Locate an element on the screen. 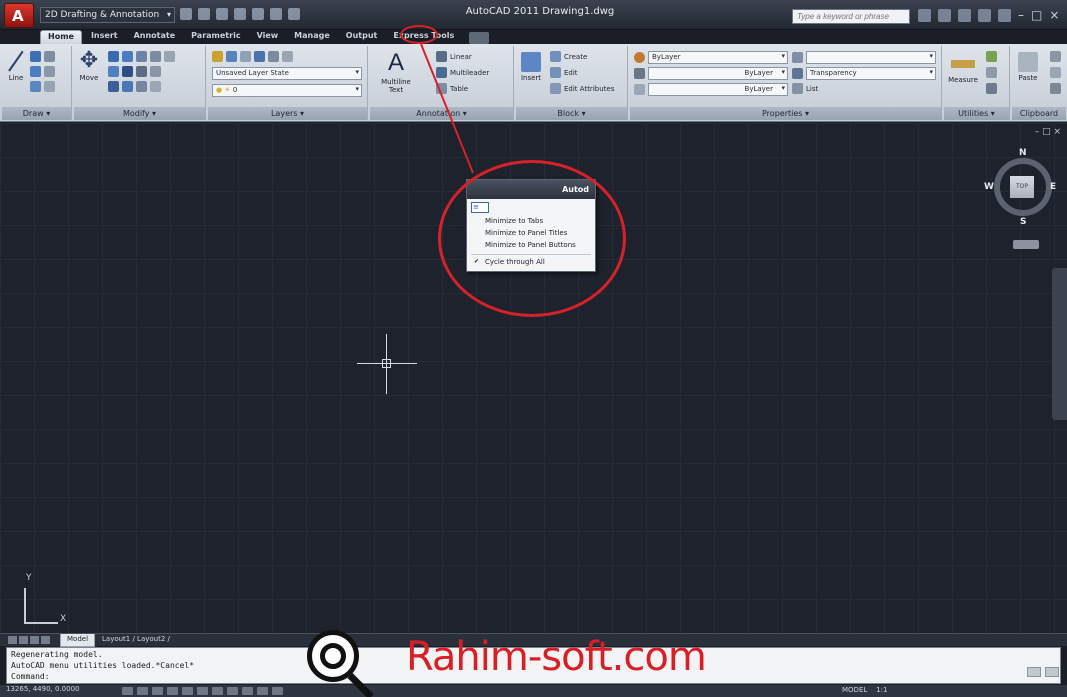 The height and width of the screenshot is (697, 1067). linetype-dropdown: ByLayer is located at coordinates (718, 73).